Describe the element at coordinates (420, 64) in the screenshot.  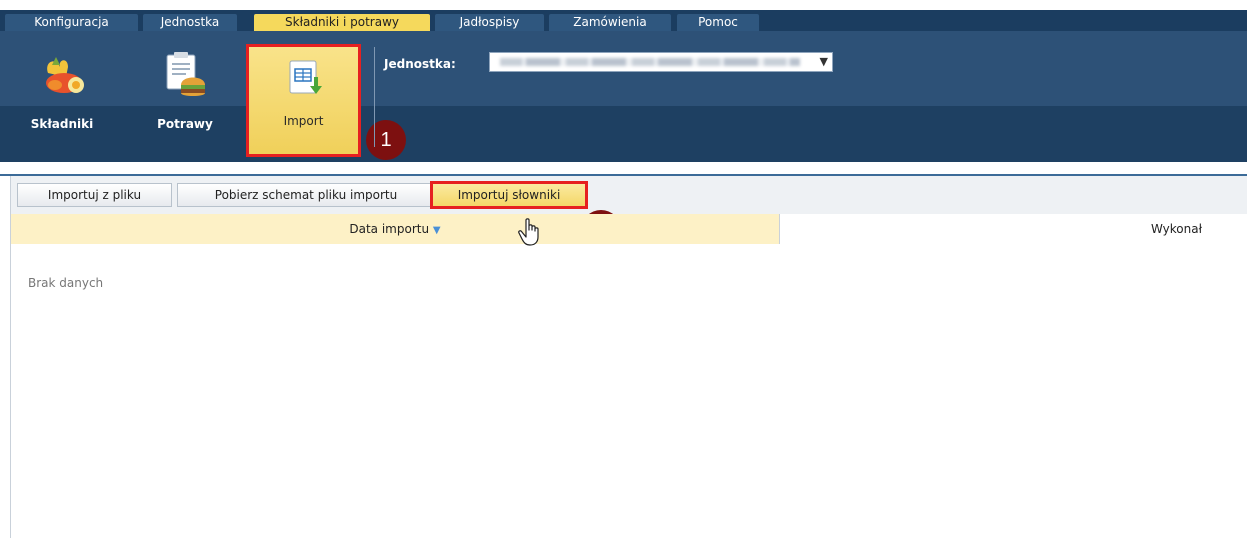
I see `unit-label: Jednostka:` at that location.